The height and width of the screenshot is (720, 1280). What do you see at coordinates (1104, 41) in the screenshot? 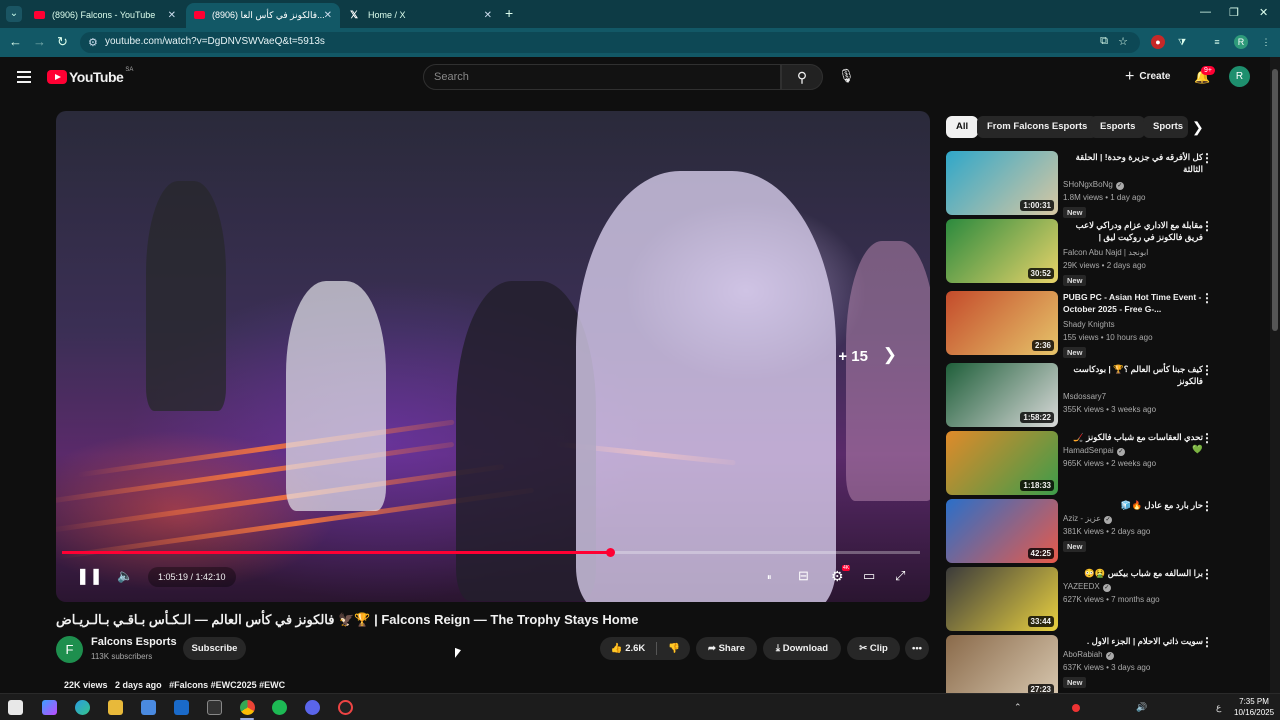
I see `install-app-icon: ⧉` at bounding box center [1104, 41].